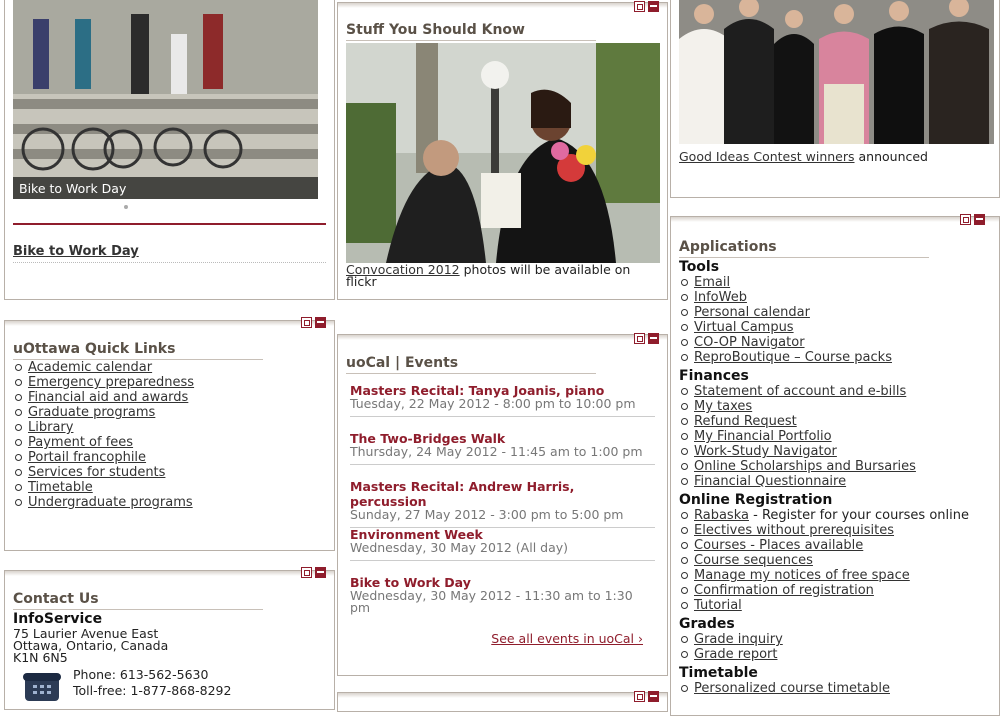 This screenshot has width=1000, height=716. I want to click on app-link: Email, so click(712, 282).